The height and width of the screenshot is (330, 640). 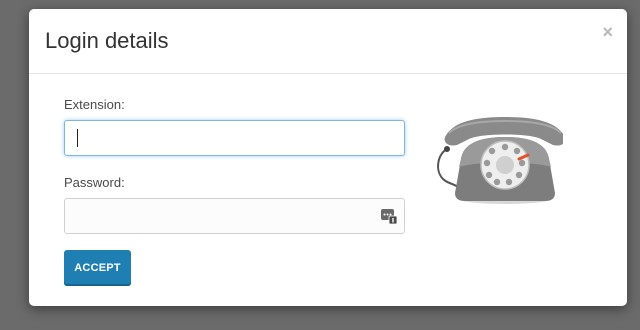 What do you see at coordinates (107, 40) in the screenshot?
I see `dialog-title: Login details` at bounding box center [107, 40].